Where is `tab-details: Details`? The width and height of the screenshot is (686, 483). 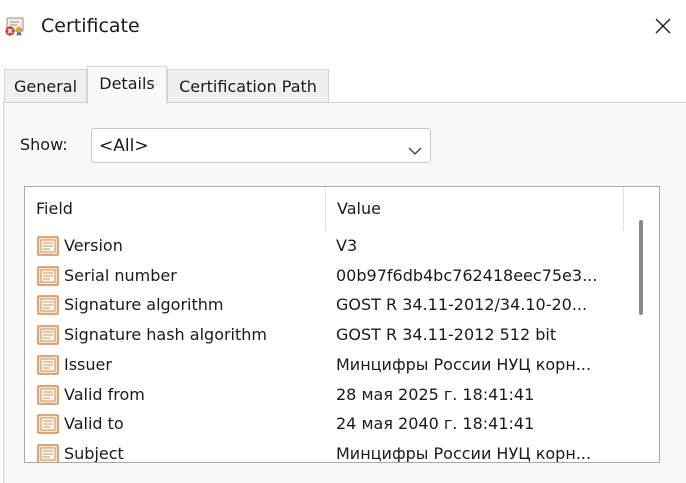 tab-details: Details is located at coordinates (127, 85).